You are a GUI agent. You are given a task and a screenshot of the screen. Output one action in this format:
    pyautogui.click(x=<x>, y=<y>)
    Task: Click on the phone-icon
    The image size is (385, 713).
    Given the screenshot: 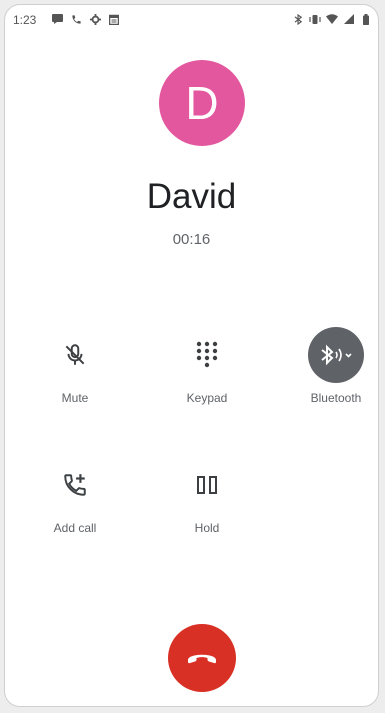 What is the action you would take?
    pyautogui.click(x=76, y=19)
    